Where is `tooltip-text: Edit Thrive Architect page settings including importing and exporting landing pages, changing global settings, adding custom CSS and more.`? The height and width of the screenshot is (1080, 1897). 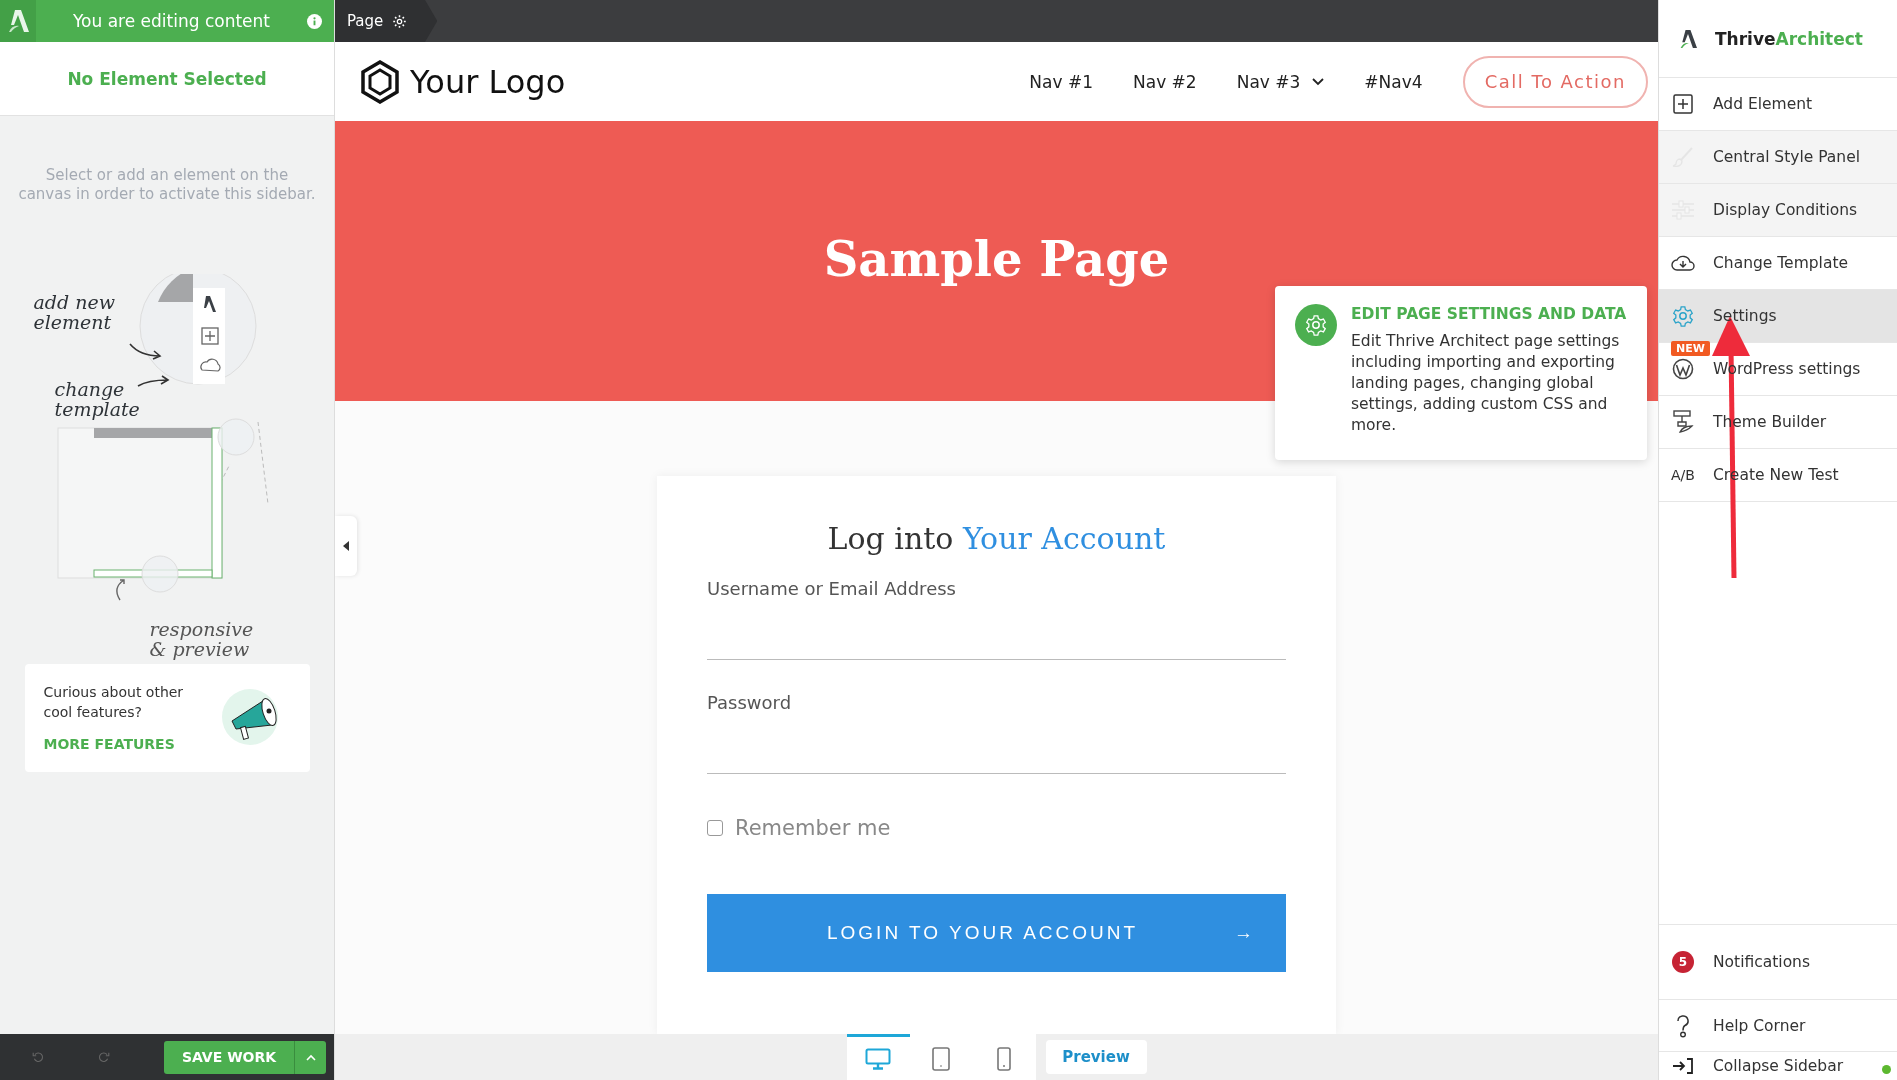 tooltip-text: Edit Thrive Architect page settings including importing and exporting landing pages, changing global settings, adding custom CSS and more. is located at coordinates (1486, 383).